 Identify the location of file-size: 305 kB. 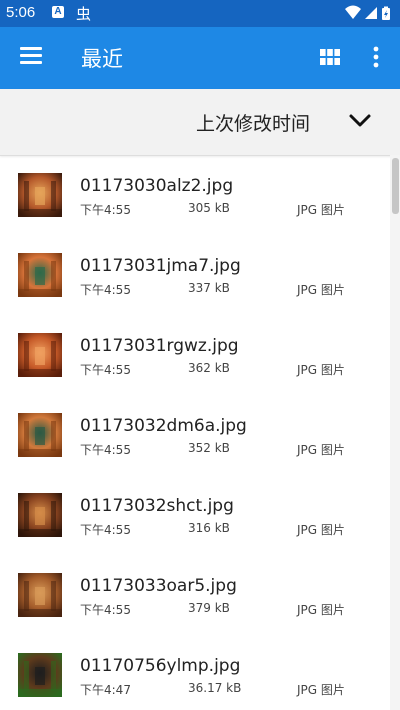
(209, 208).